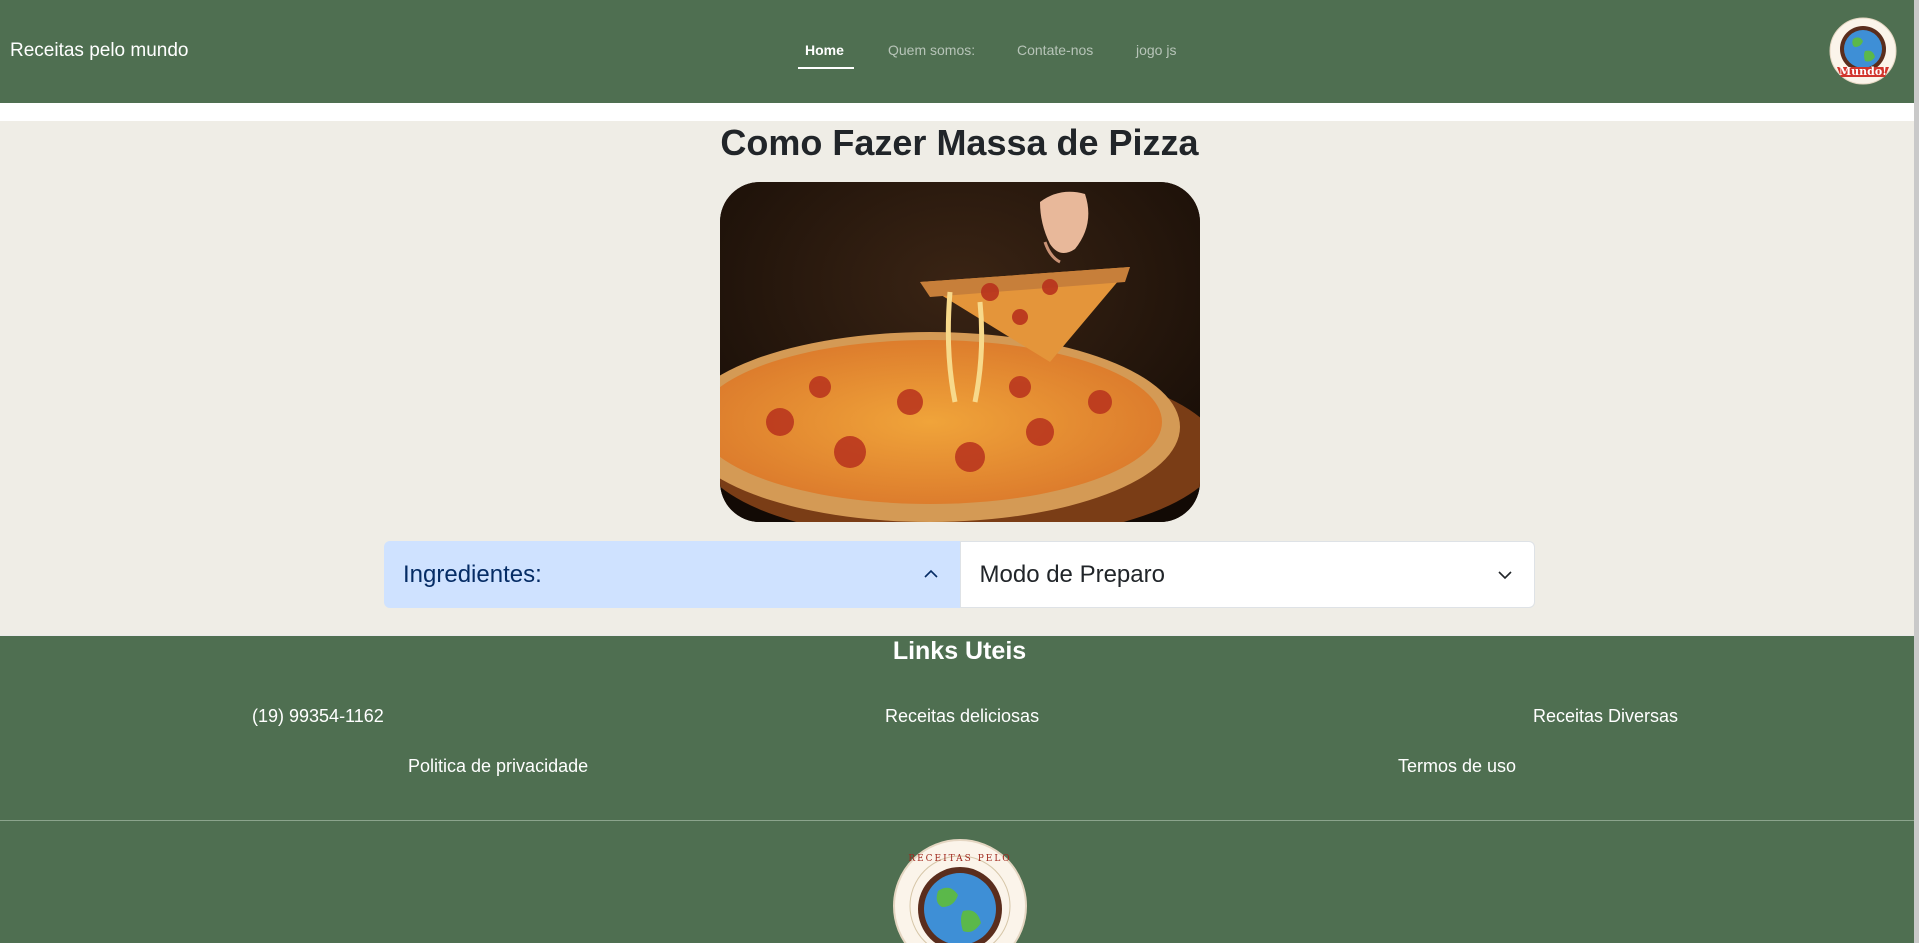  I want to click on nav-jogo-js: jogo js, so click(1156, 50).